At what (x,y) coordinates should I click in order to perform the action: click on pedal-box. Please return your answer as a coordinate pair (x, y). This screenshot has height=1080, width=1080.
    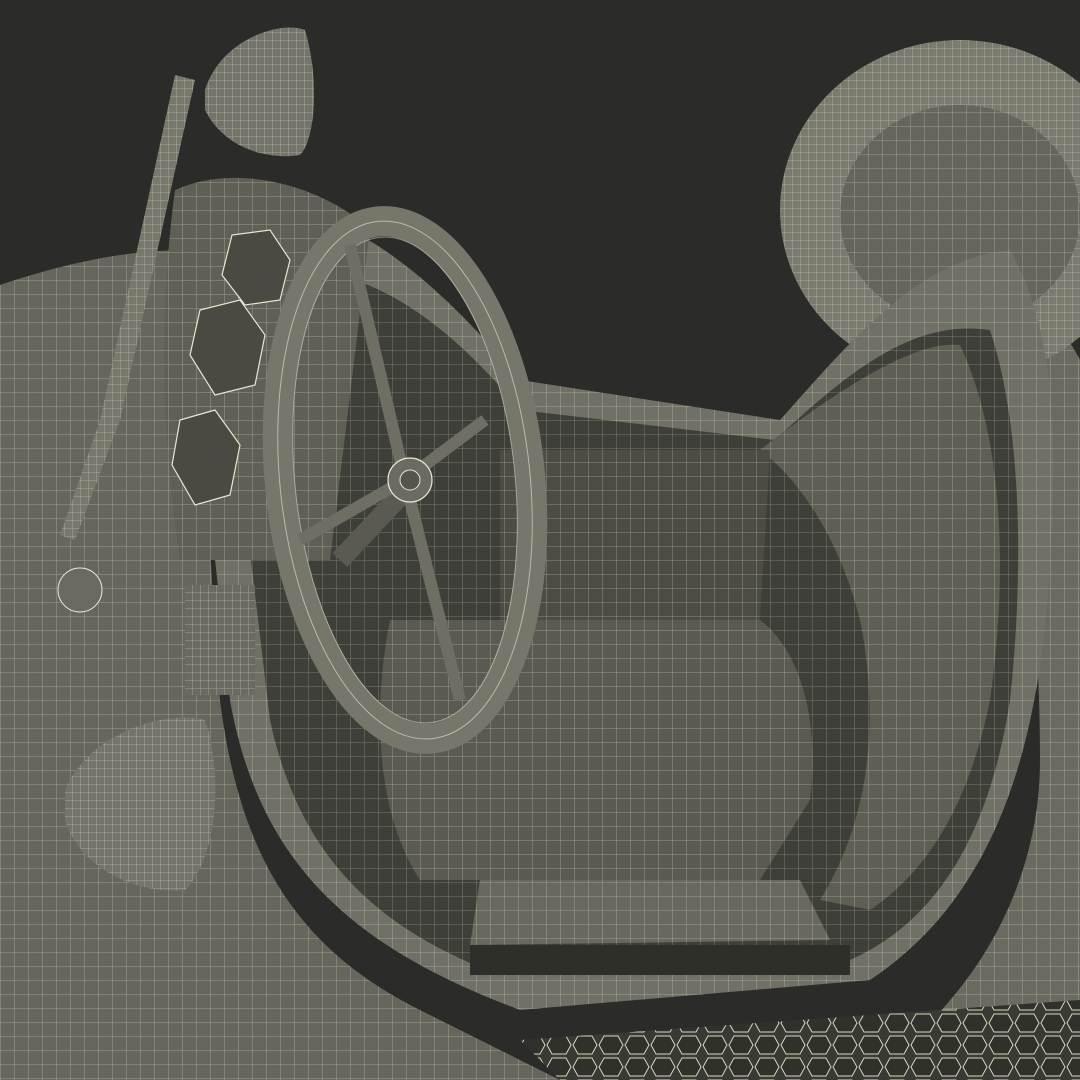
    Looking at the image, I should click on (220, 640).